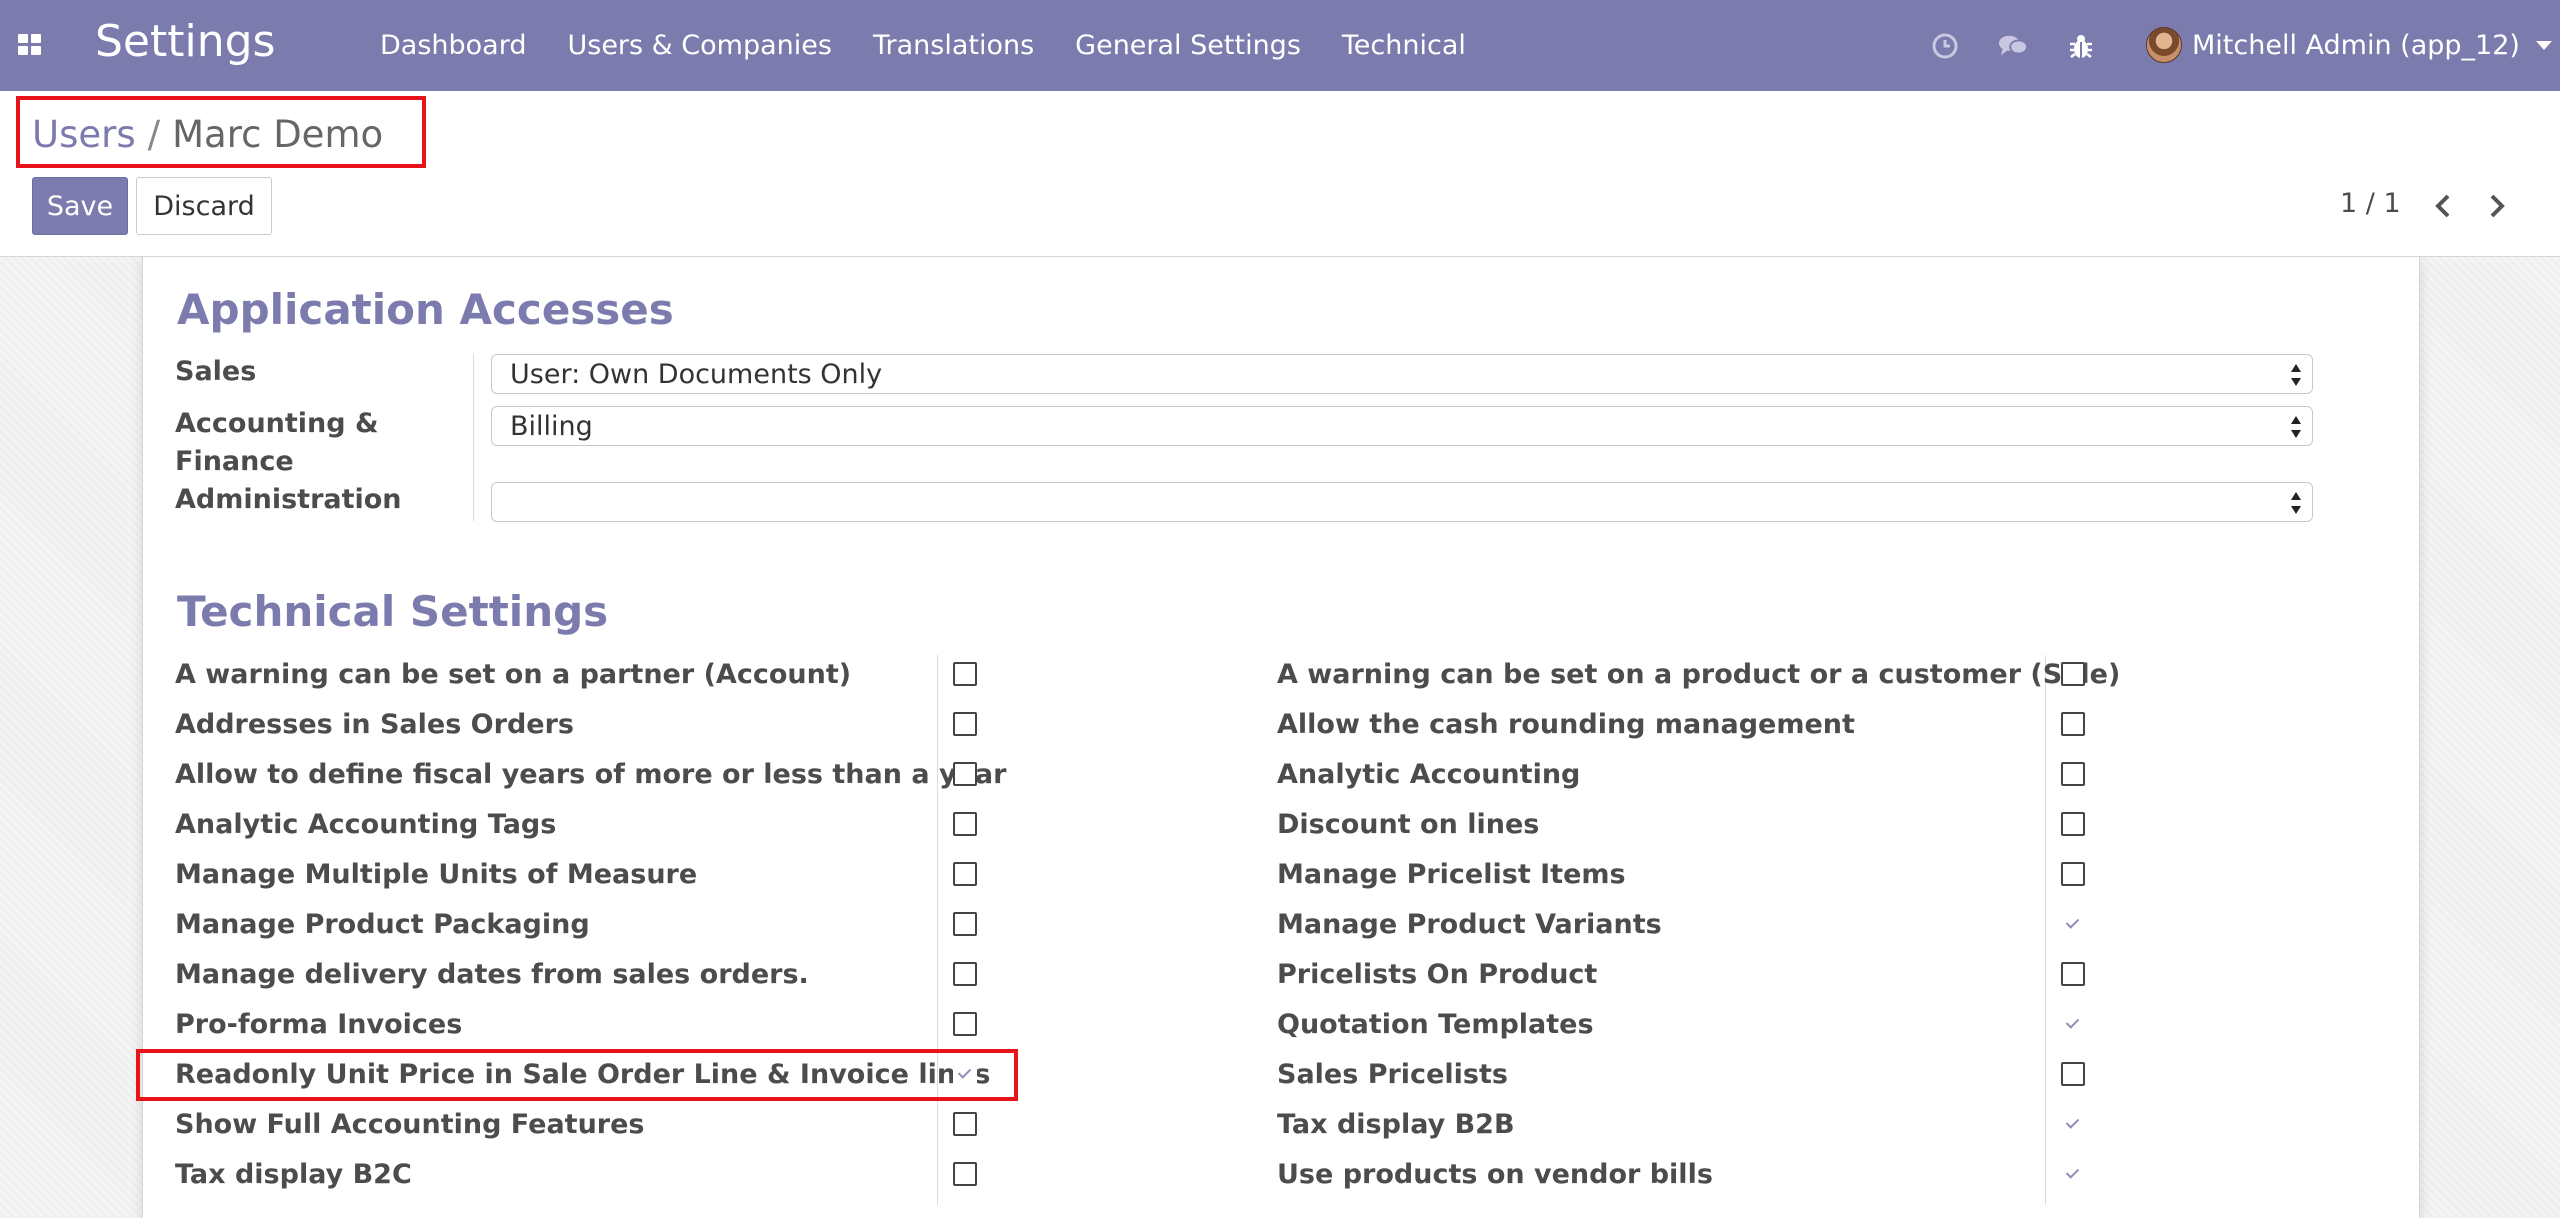 This screenshot has height=1218, width=2560. What do you see at coordinates (319, 1024) in the screenshot?
I see `setting-label: Pro-forma Invoices` at bounding box center [319, 1024].